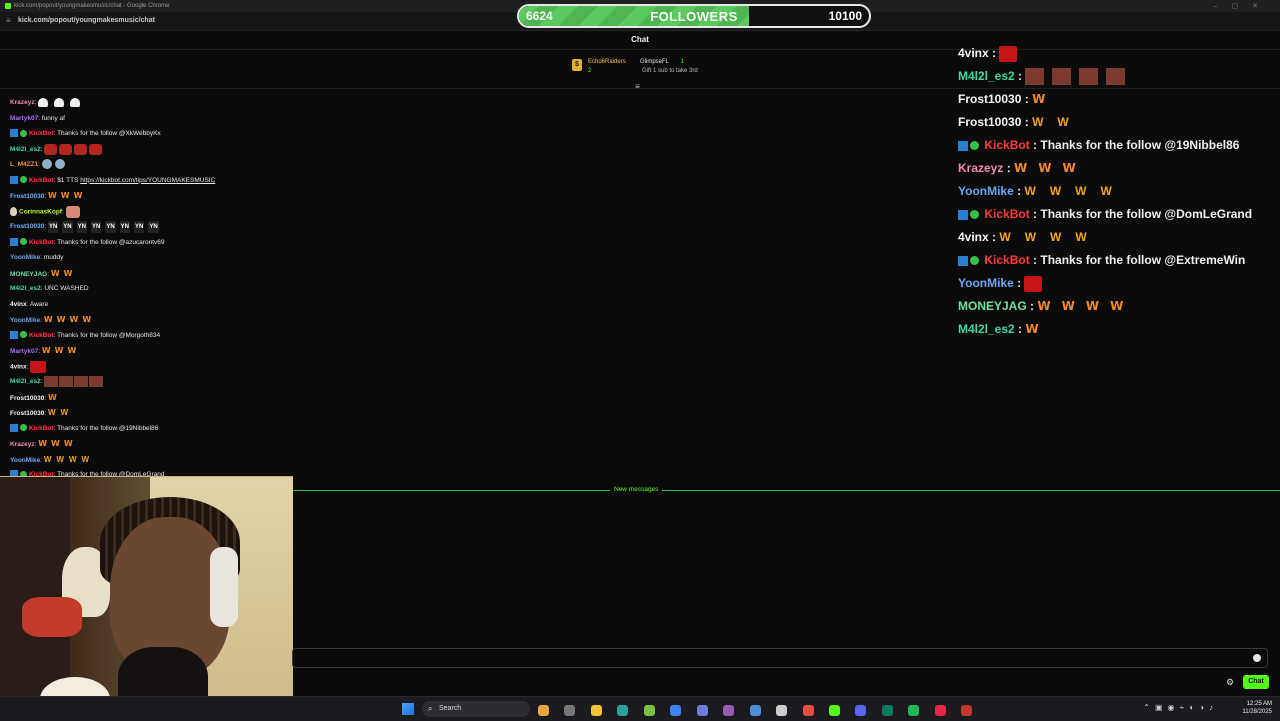  Describe the element at coordinates (1118, 123) in the screenshot. I see `list-item: Frost10030 : WW` at that location.